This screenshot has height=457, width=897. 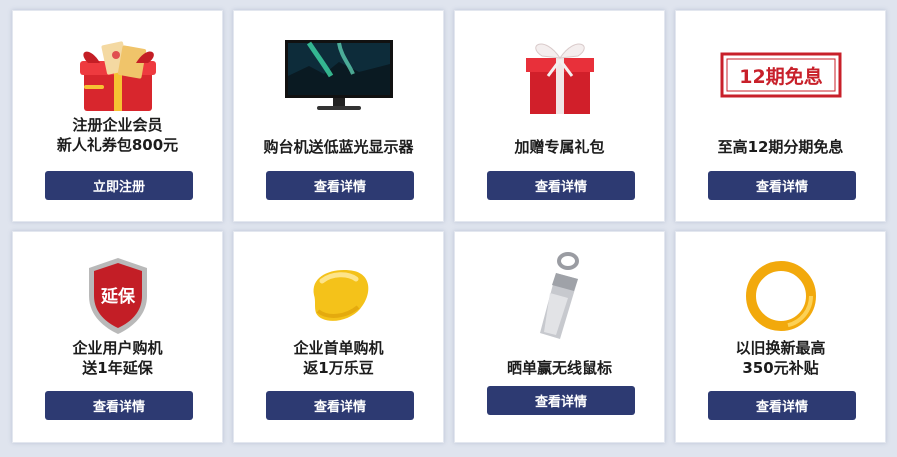 What do you see at coordinates (559, 147) in the screenshot?
I see `promo-title: 加赠专属礼包` at bounding box center [559, 147].